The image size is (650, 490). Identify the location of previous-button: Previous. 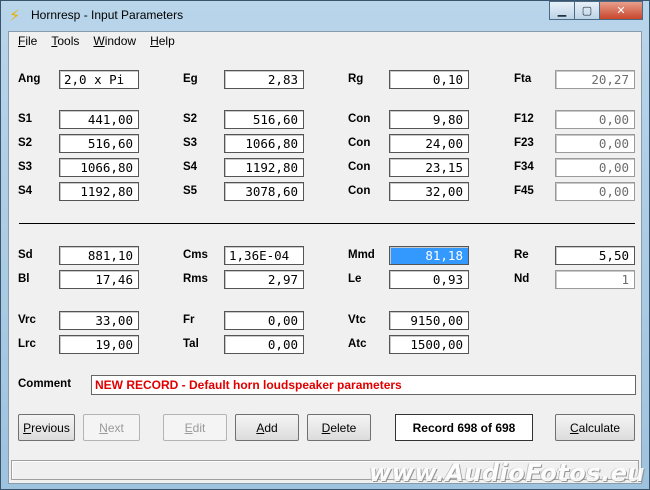
(46, 427).